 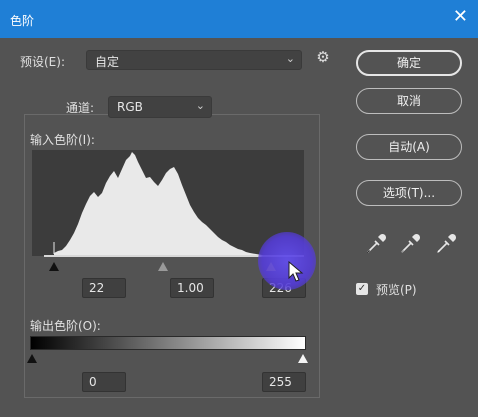 What do you see at coordinates (62, 140) in the screenshot?
I see `input-levels-label: 输入色阶(I):` at bounding box center [62, 140].